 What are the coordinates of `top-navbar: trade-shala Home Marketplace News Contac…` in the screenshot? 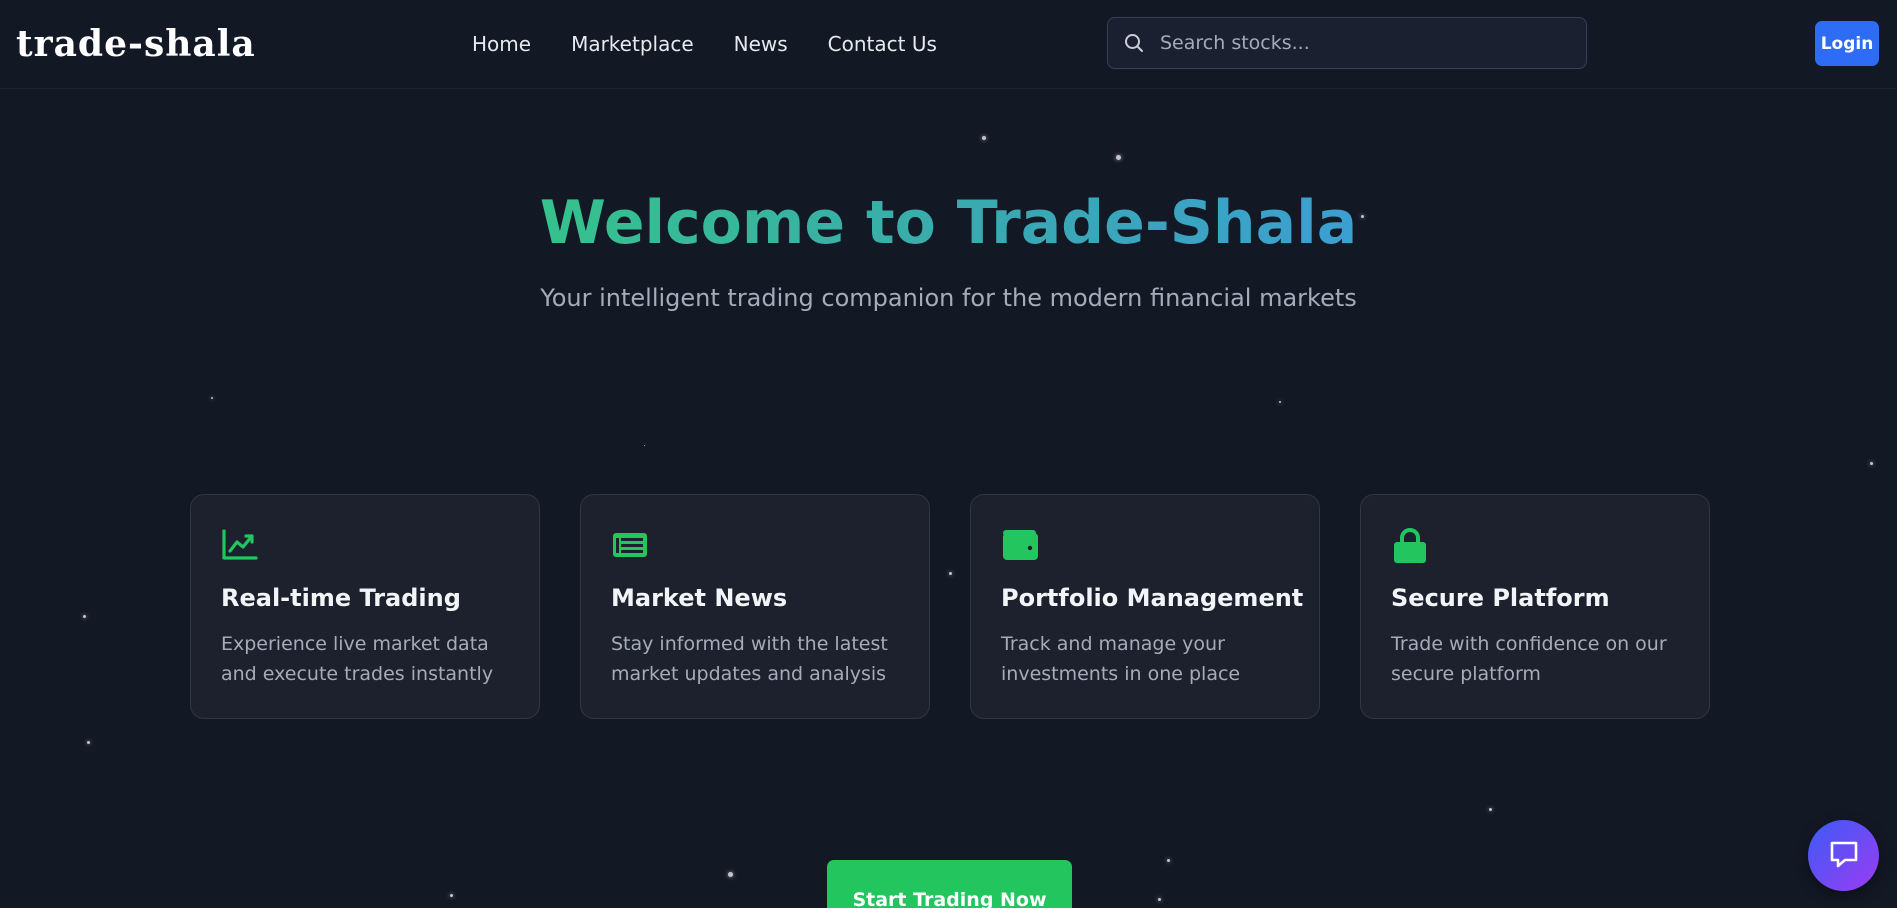 It's located at (948, 44).